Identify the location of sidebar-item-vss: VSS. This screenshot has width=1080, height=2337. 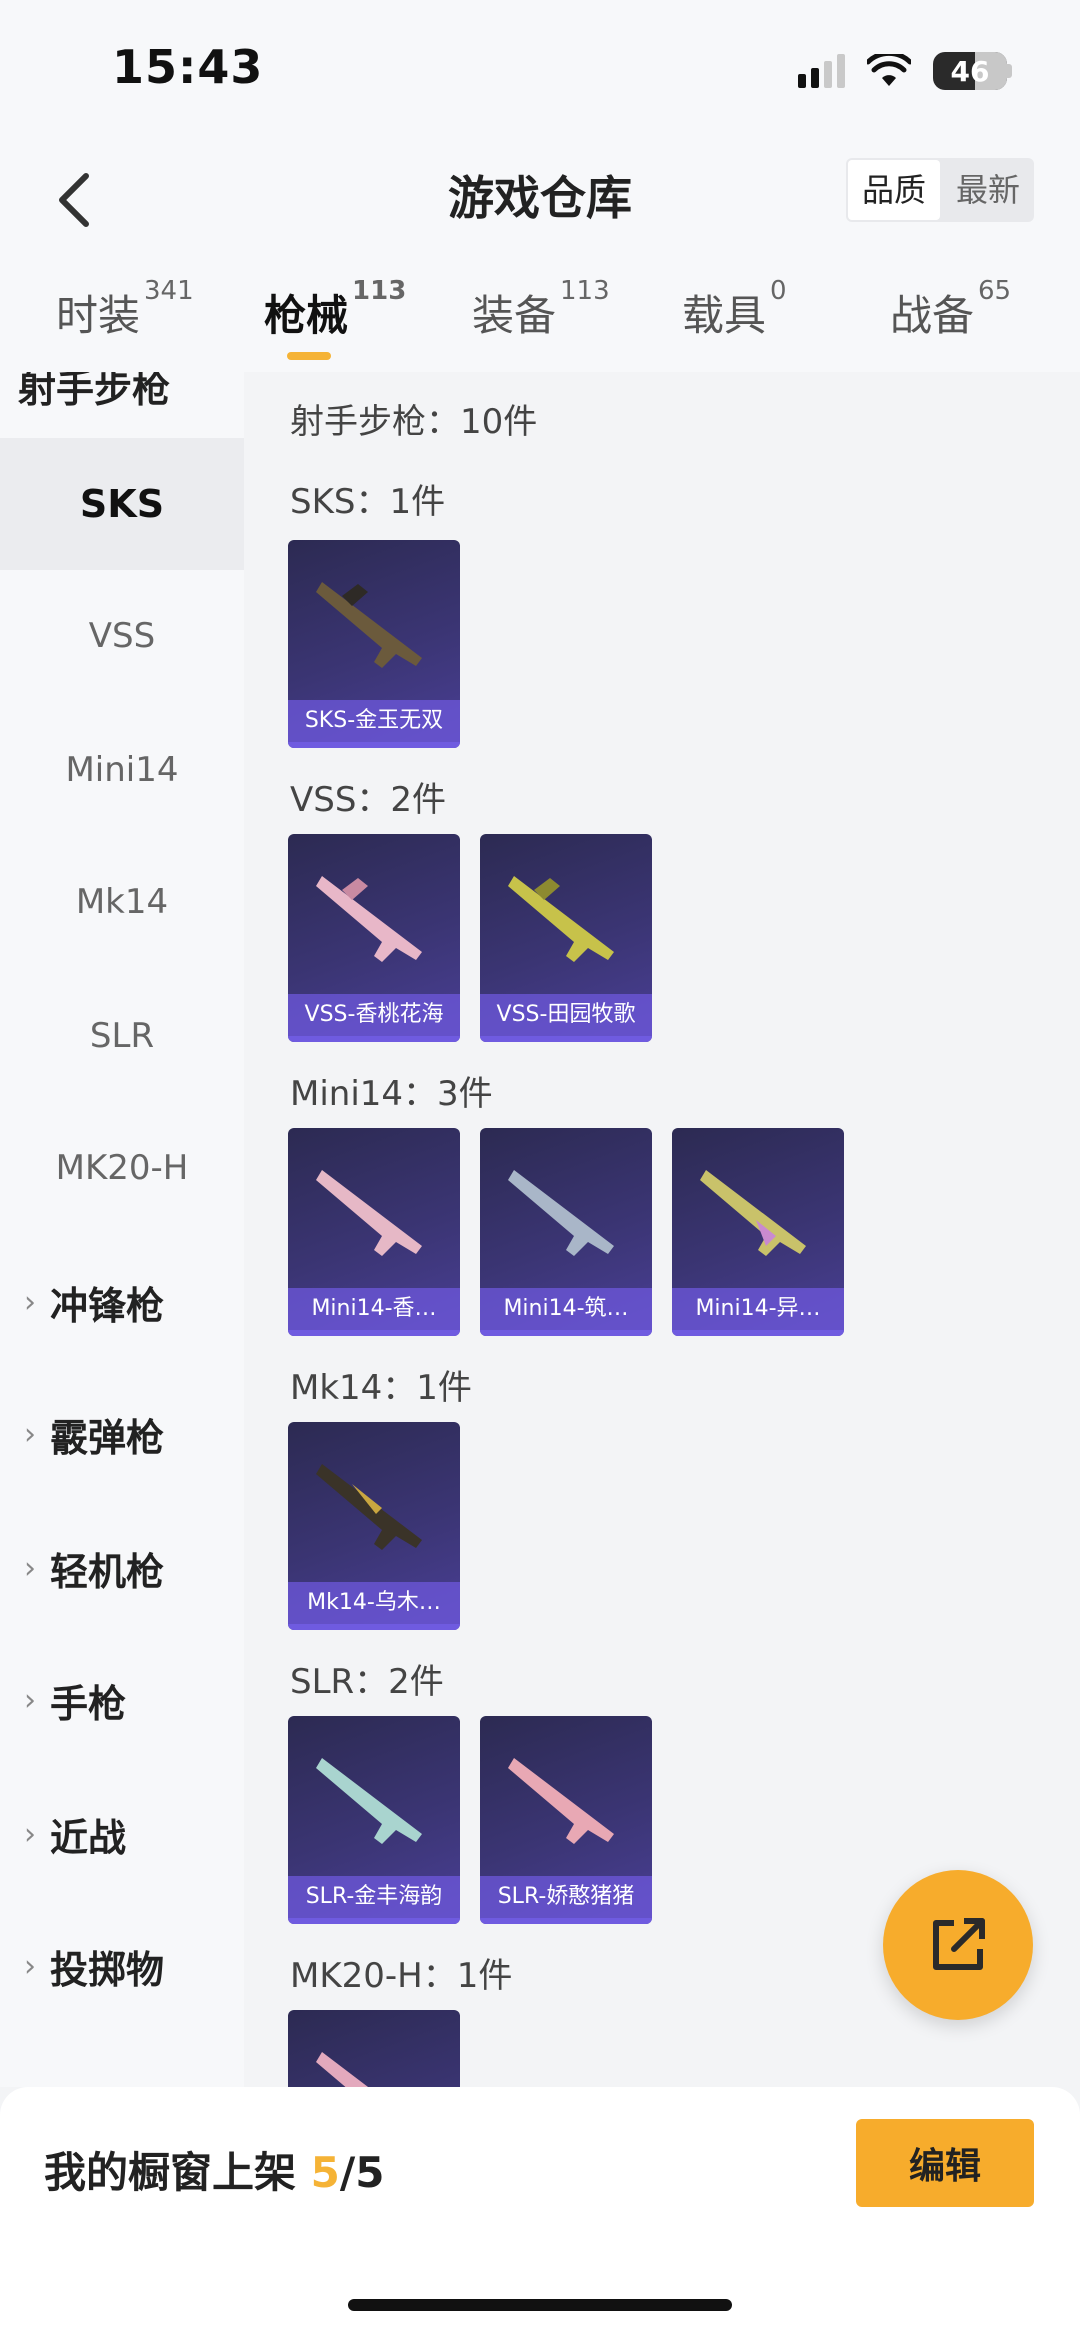
(122, 636).